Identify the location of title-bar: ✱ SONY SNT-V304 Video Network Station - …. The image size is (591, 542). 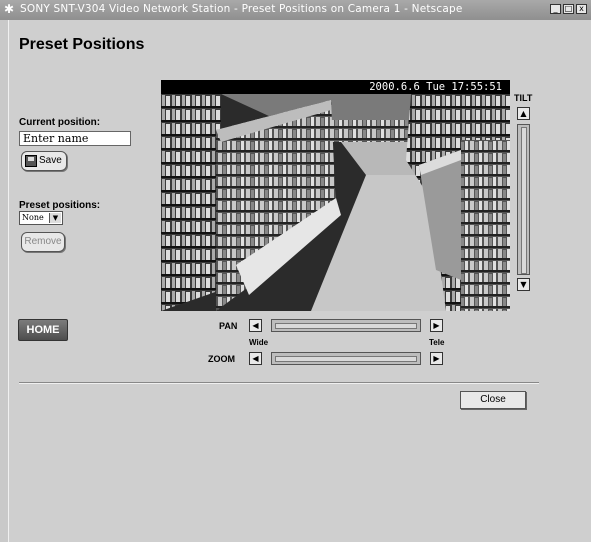
(295, 10).